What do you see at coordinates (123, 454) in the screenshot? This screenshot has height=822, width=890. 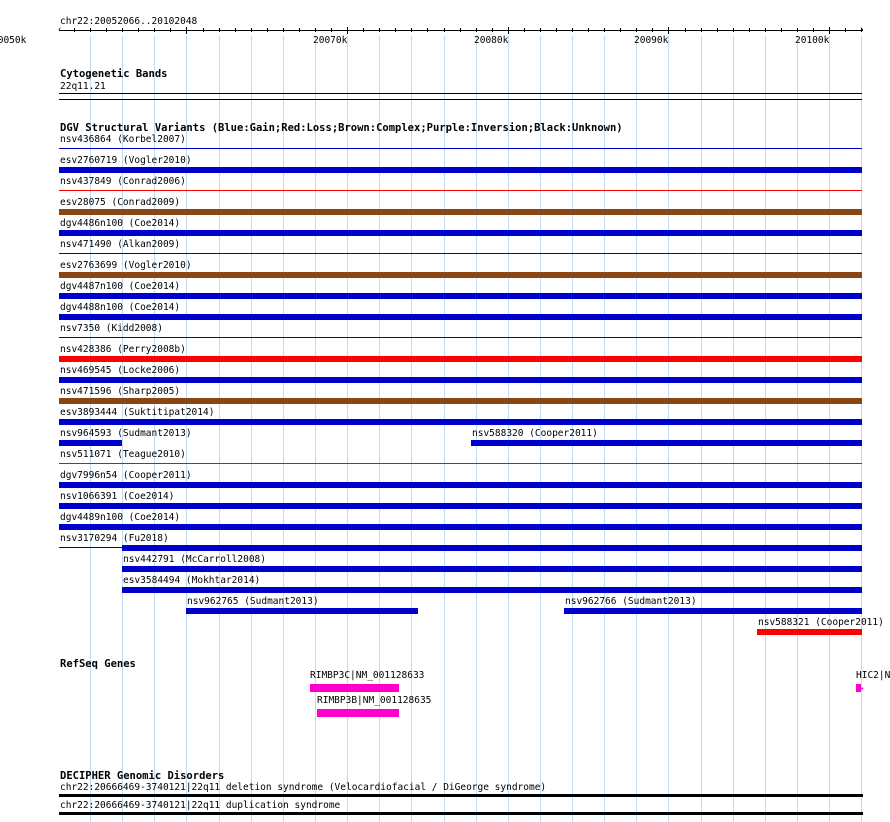 I see `sv-label: nsv511071 (Teague2010)` at bounding box center [123, 454].